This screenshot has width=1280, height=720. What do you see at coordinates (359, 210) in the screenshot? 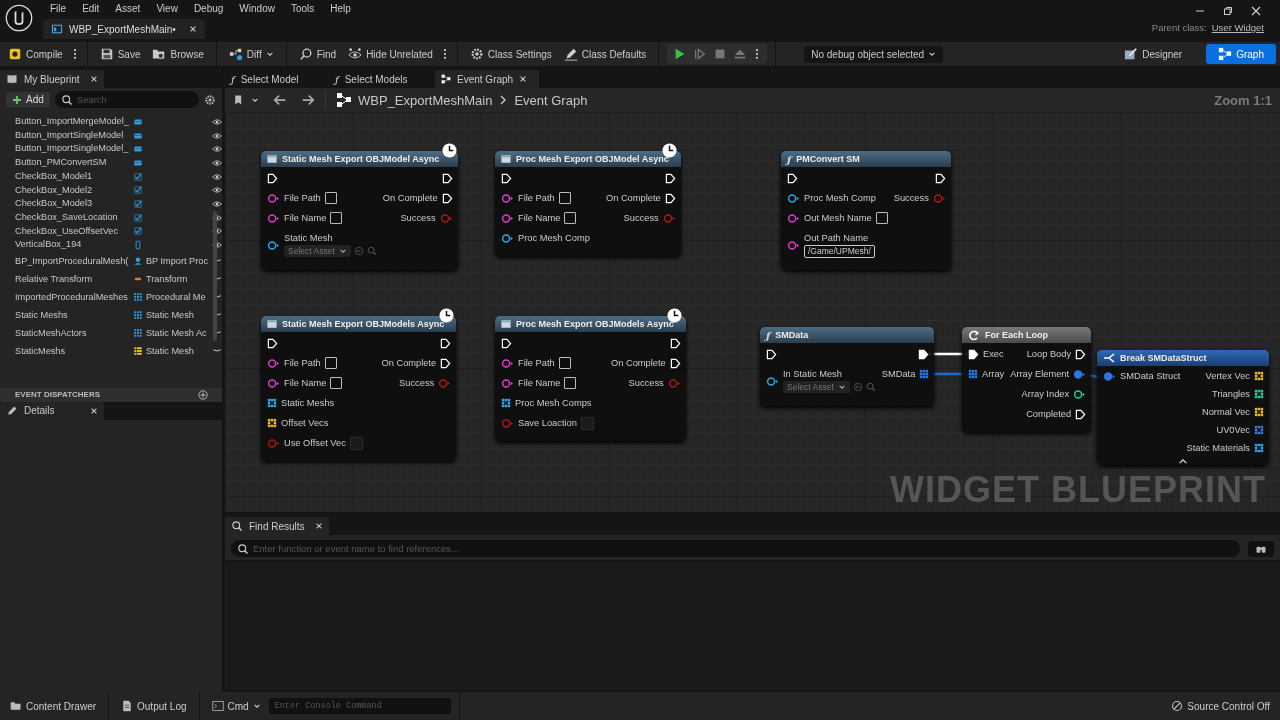
I see `graph-node: Static Mesh Export OBJModel Async File Path File Name Static Mesh Select Asset On Complete Success` at bounding box center [359, 210].